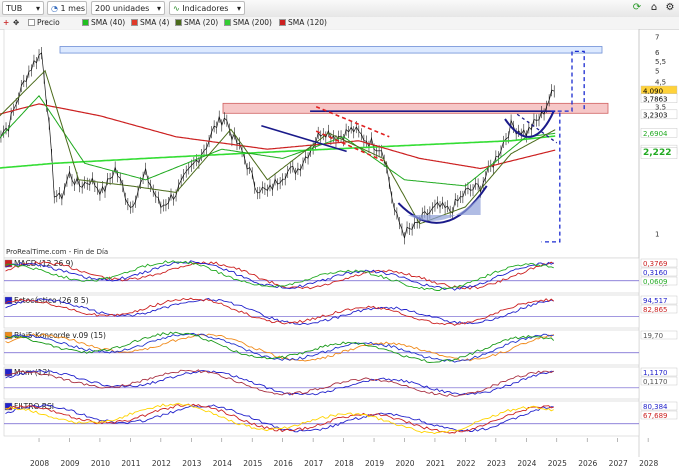 The height and width of the screenshot is (470, 679). I want to click on x-tick-label: 2020, so click(404, 463).